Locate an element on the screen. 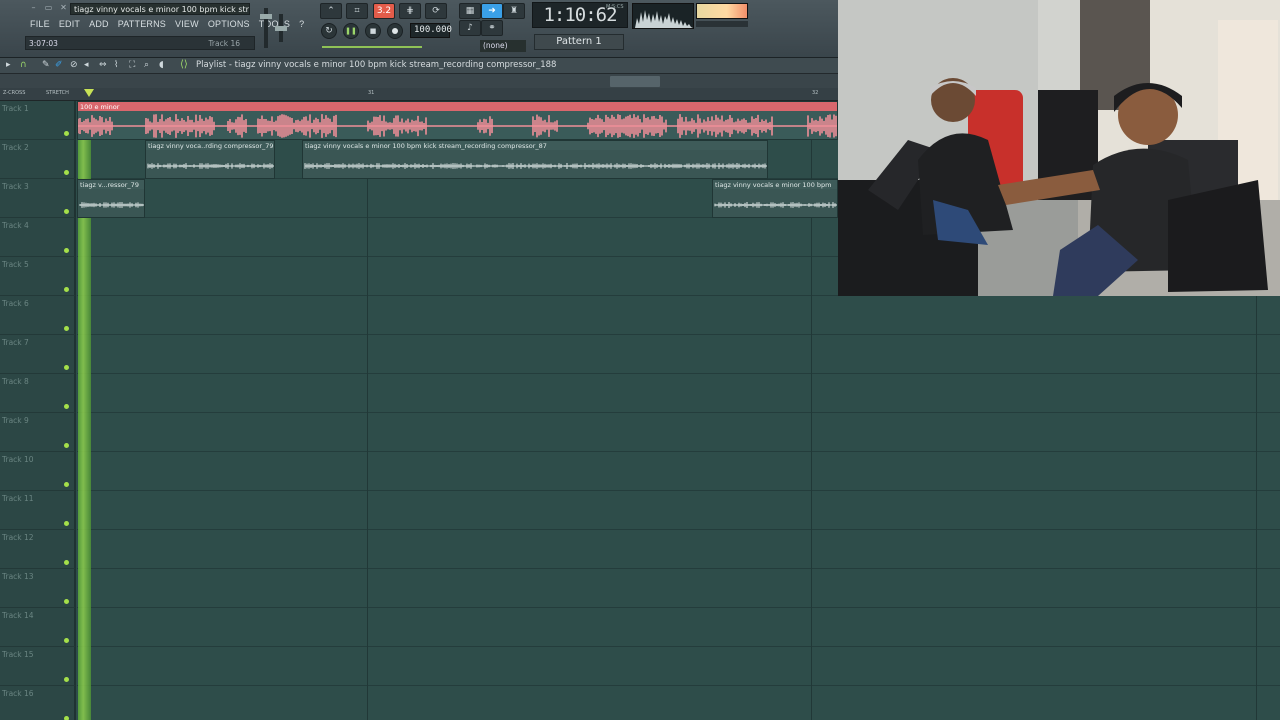 The height and width of the screenshot is (720, 1280). snap-badge: 3.2 is located at coordinates (384, 11).